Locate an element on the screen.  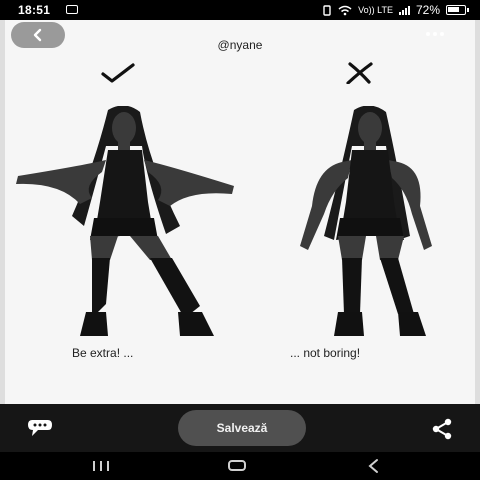
save-button: Salvează is located at coordinates (242, 428).